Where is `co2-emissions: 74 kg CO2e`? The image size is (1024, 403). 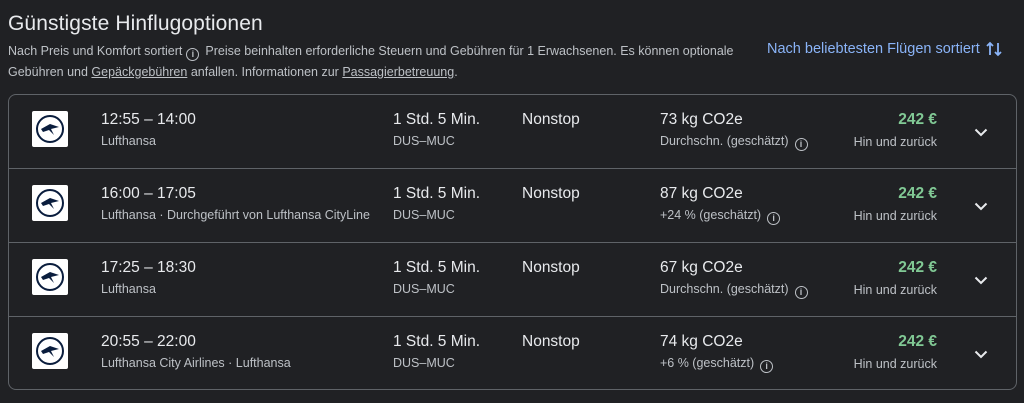
co2-emissions: 74 kg CO2e is located at coordinates (701, 341).